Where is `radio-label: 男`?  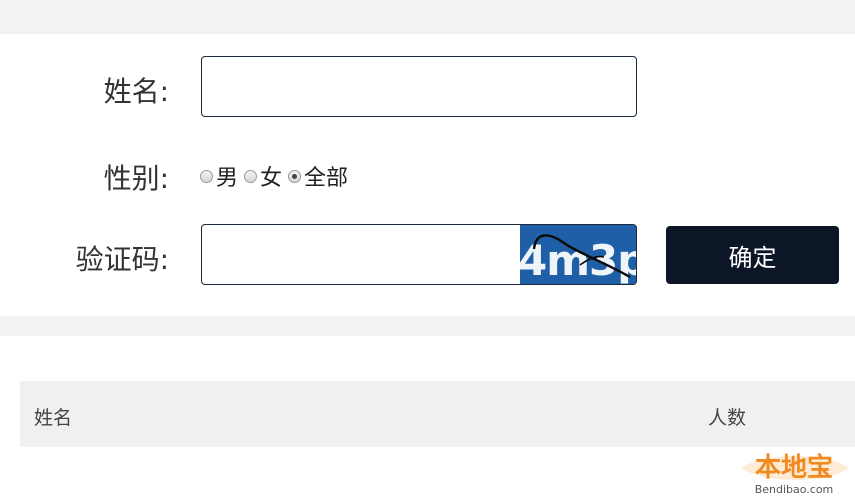 radio-label: 男 is located at coordinates (227, 178).